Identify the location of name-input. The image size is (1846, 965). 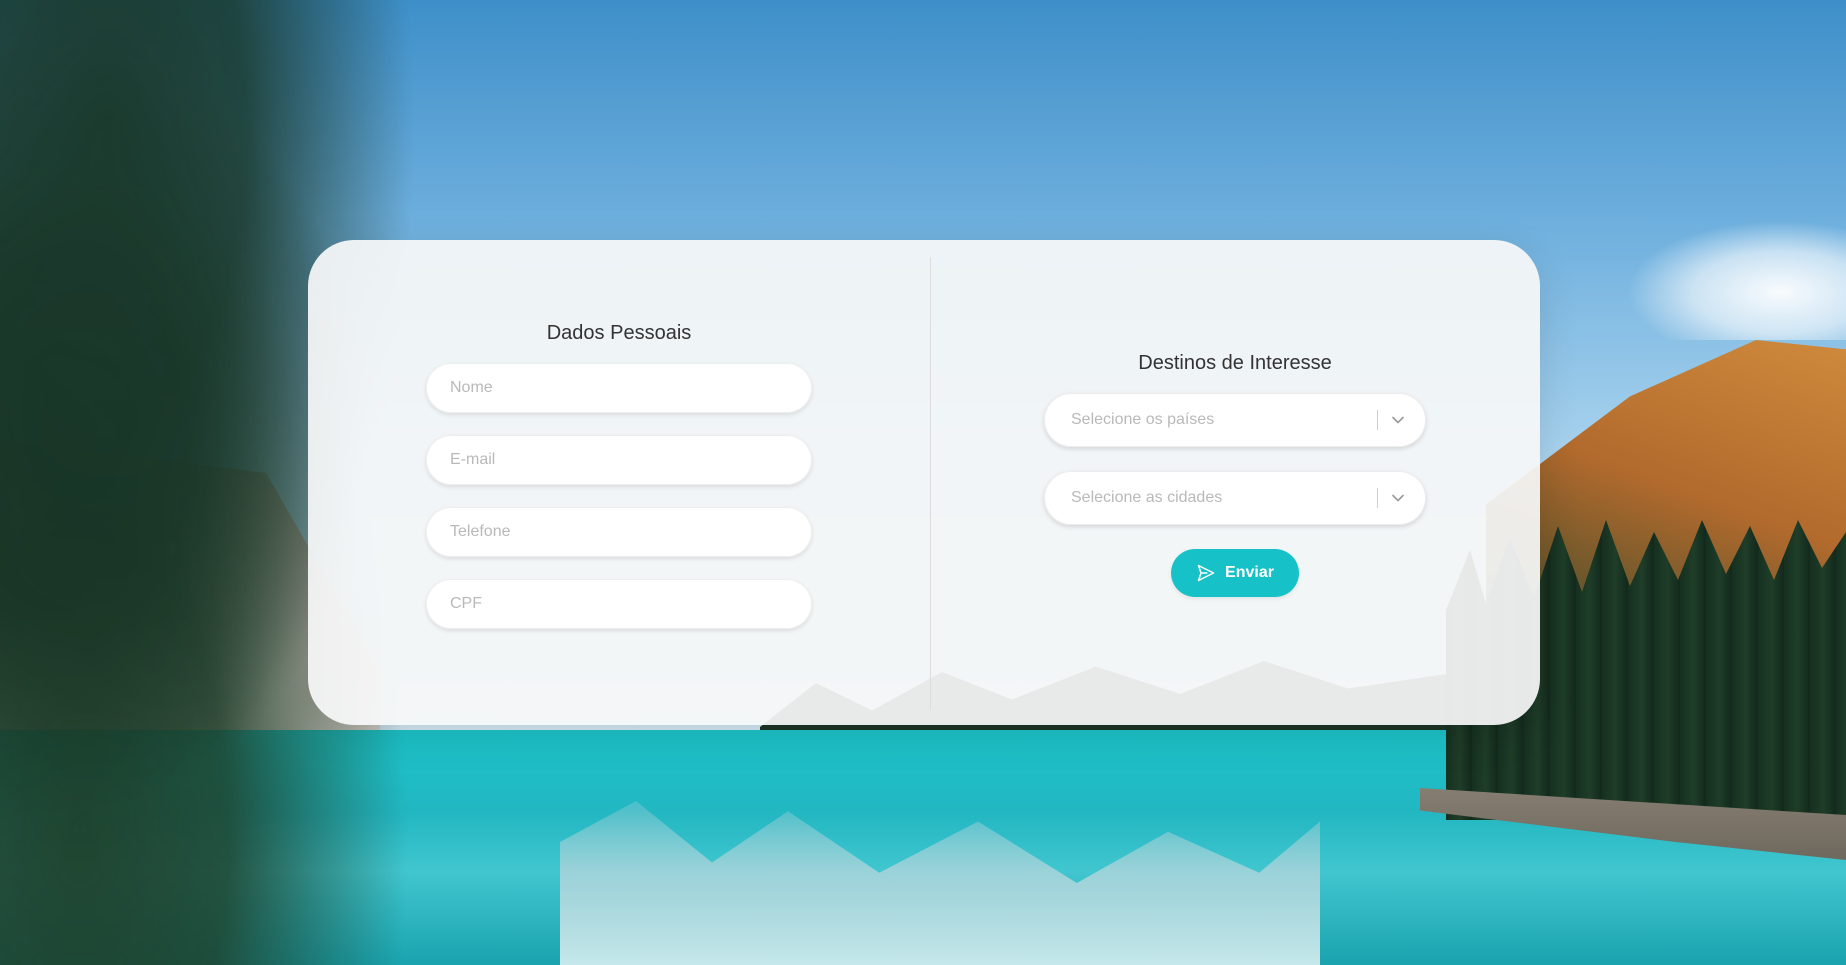
(619, 388).